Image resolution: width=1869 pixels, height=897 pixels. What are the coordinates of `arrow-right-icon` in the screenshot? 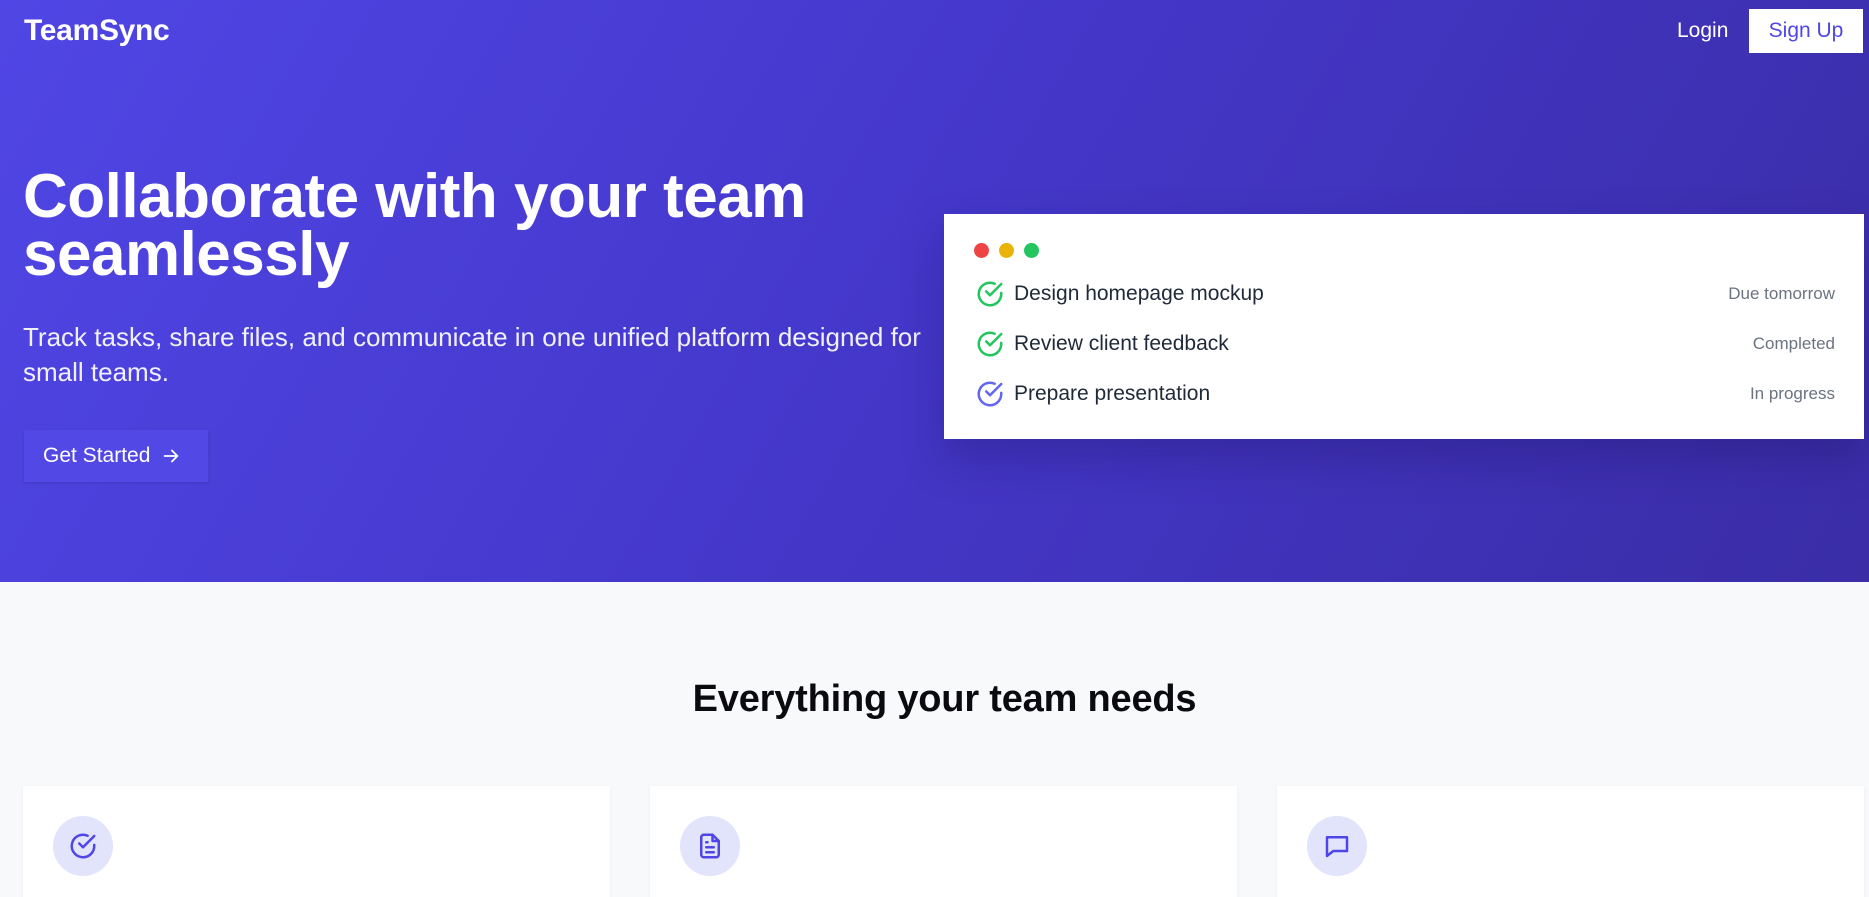 It's located at (171, 456).